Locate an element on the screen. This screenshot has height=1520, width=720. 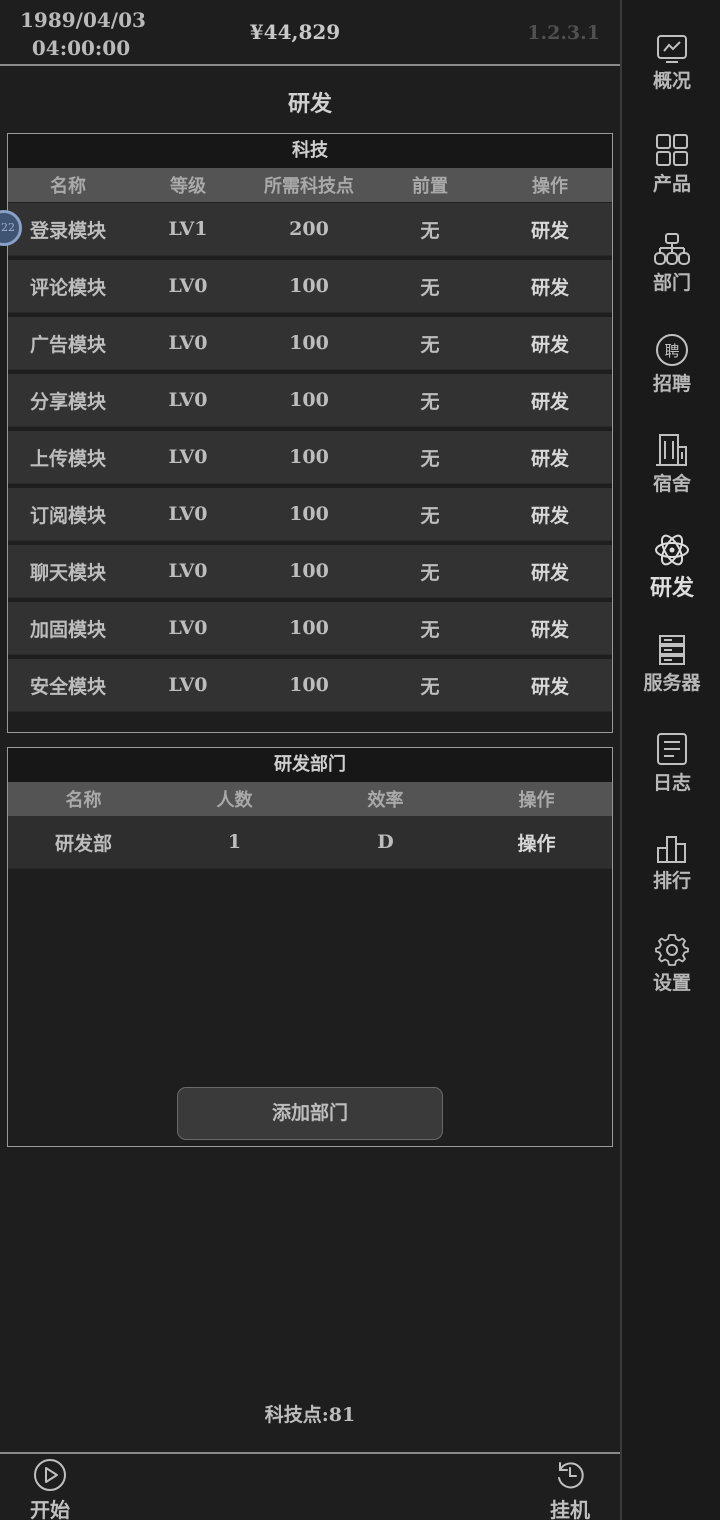
game-datetime: 1989/04/03 04:00:00 is located at coordinates (83, 34).